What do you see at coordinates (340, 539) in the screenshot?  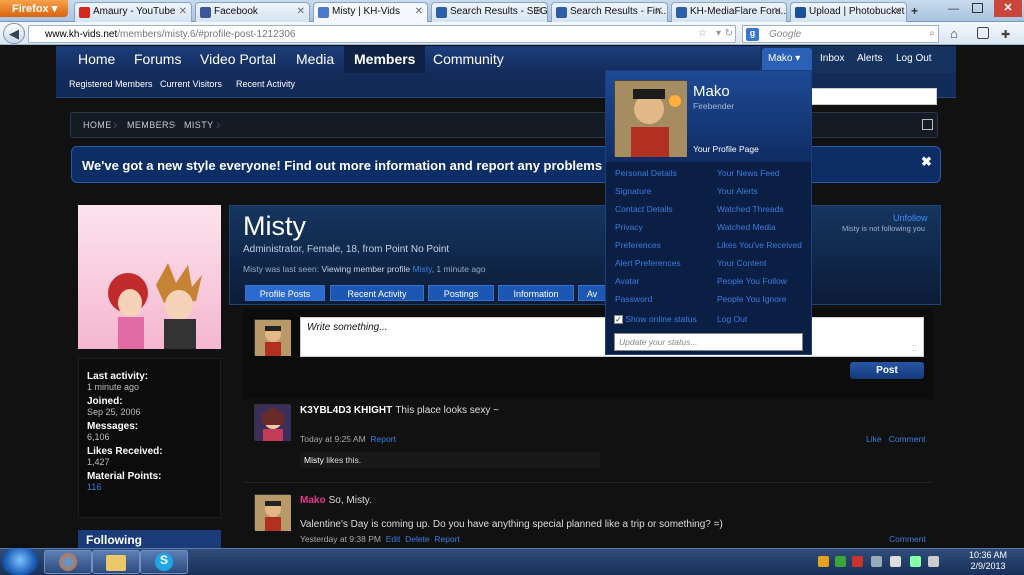 I see `post-time: Yesterday at 9:38 PM` at bounding box center [340, 539].